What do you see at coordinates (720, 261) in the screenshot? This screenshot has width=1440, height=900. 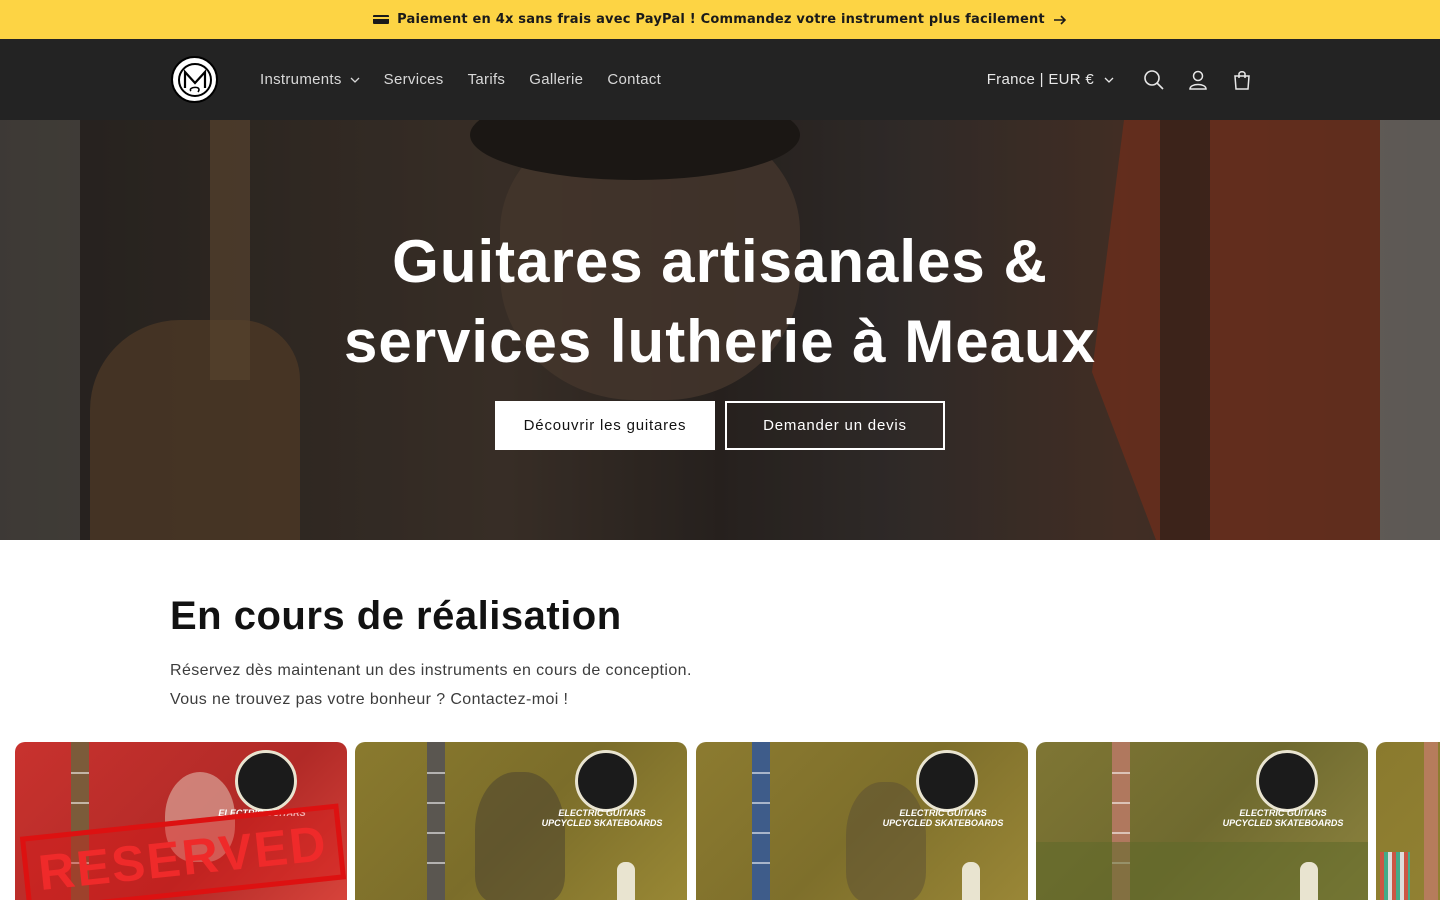 I see `hero-title-line1: Guitares artisanales &` at bounding box center [720, 261].